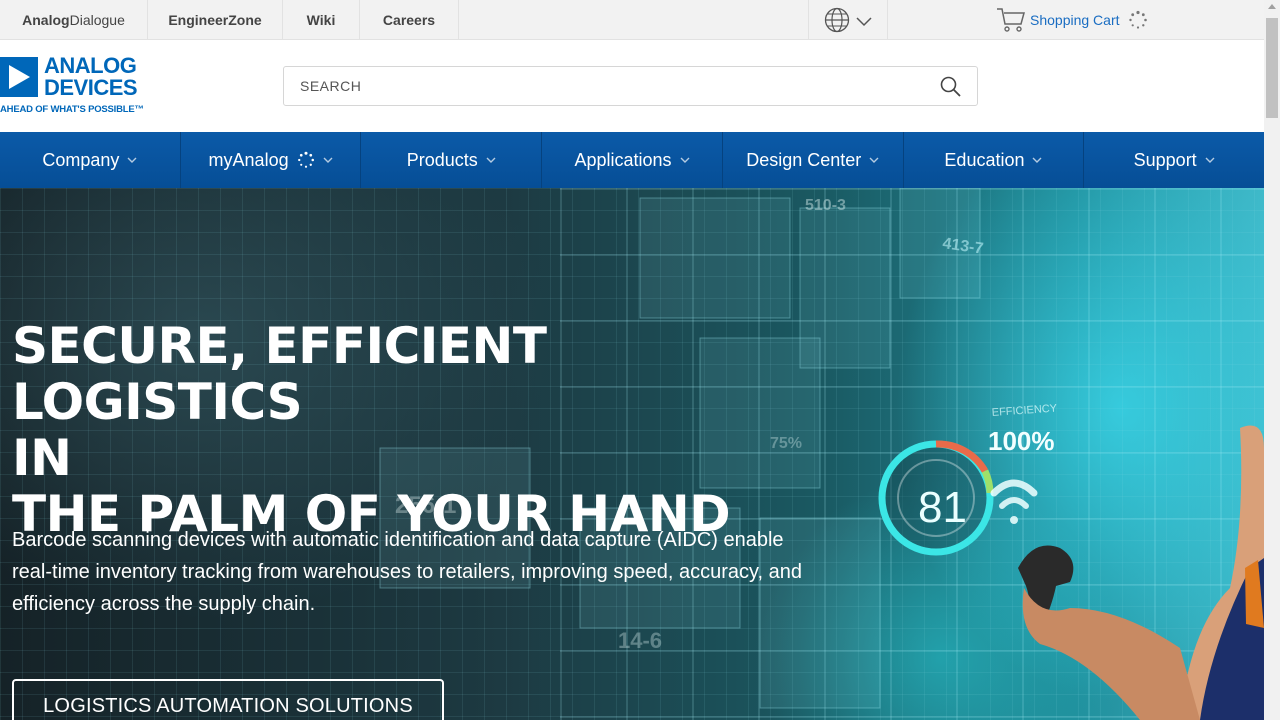  What do you see at coordinates (837, 20) in the screenshot?
I see `globe-icon` at bounding box center [837, 20].